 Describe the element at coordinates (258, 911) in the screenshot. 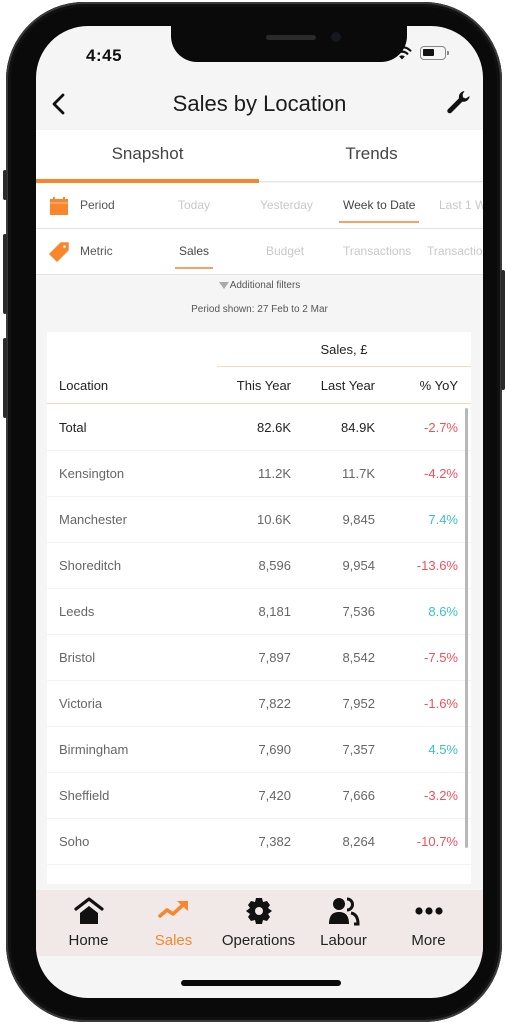

I see `gear-icon` at that location.